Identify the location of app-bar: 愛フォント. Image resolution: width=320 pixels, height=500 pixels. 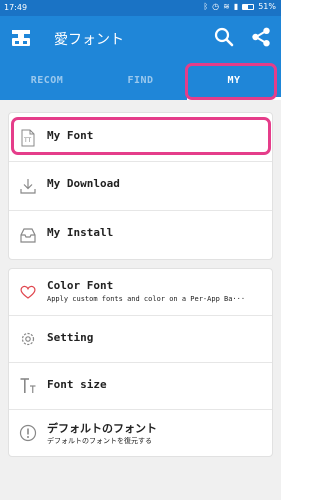
(140, 38).